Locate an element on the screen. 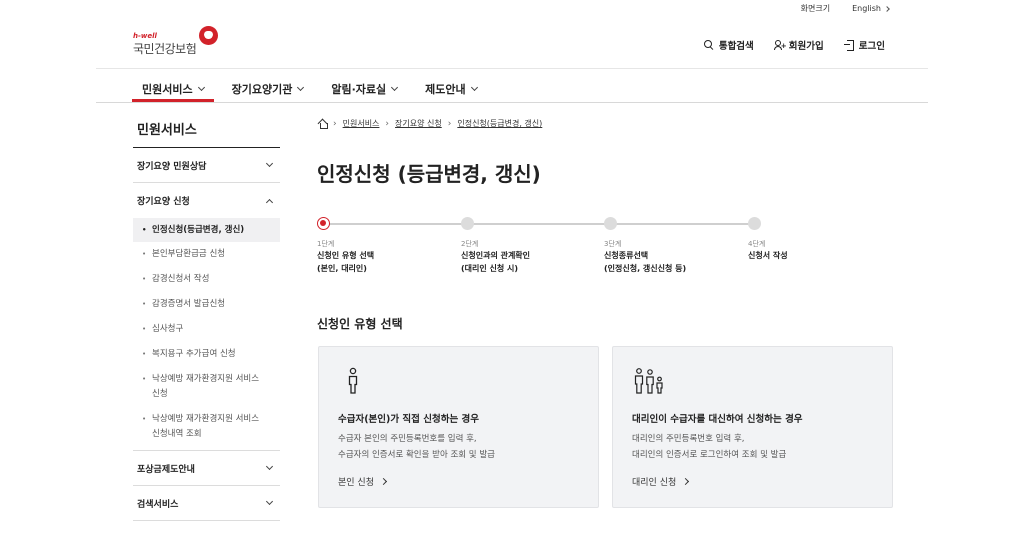  home-icon is located at coordinates (323, 124).